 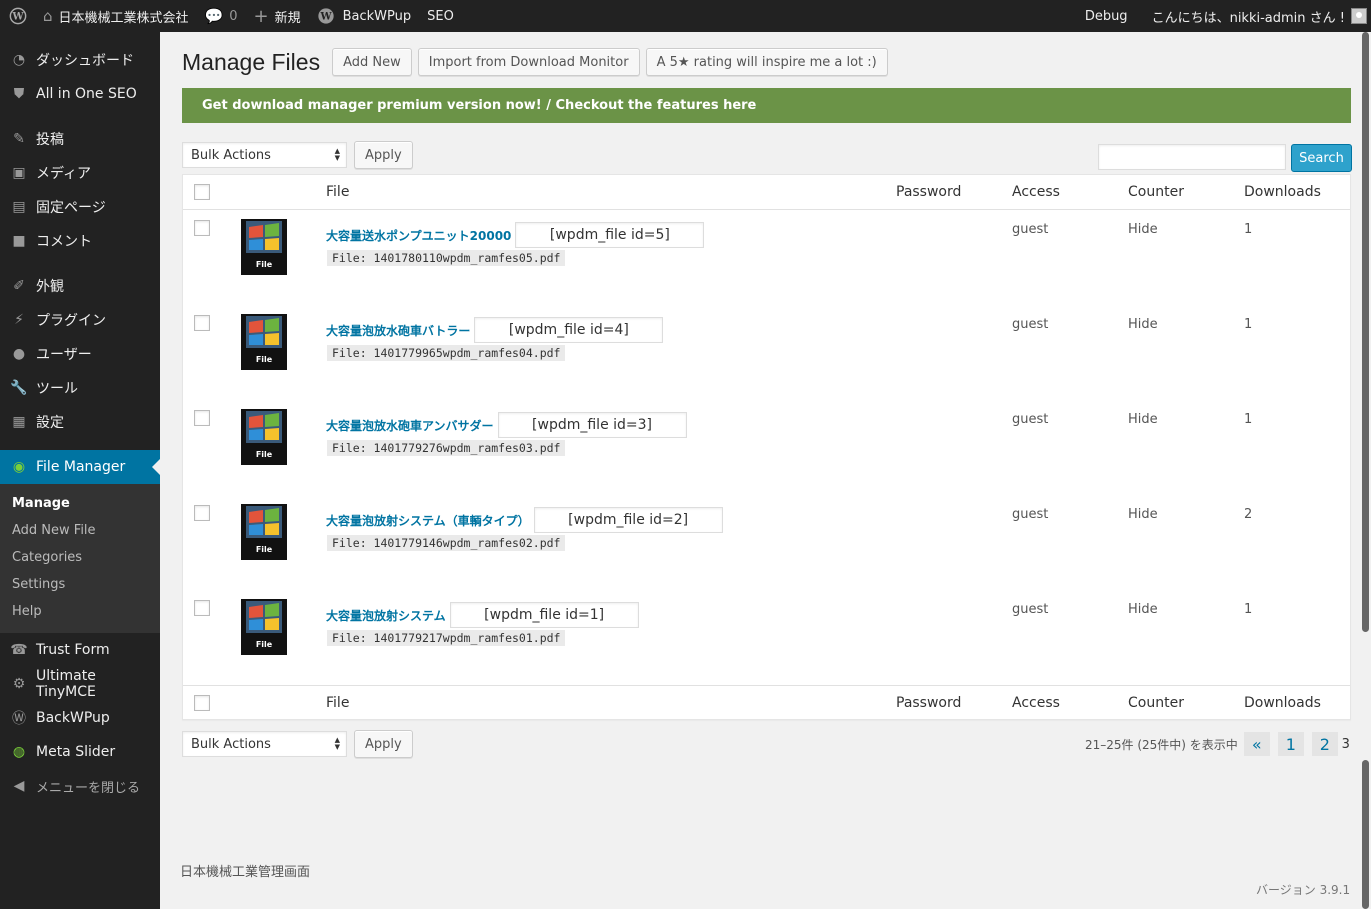 What do you see at coordinates (80, 611) in the screenshot?
I see `submenu-item-help: Help` at bounding box center [80, 611].